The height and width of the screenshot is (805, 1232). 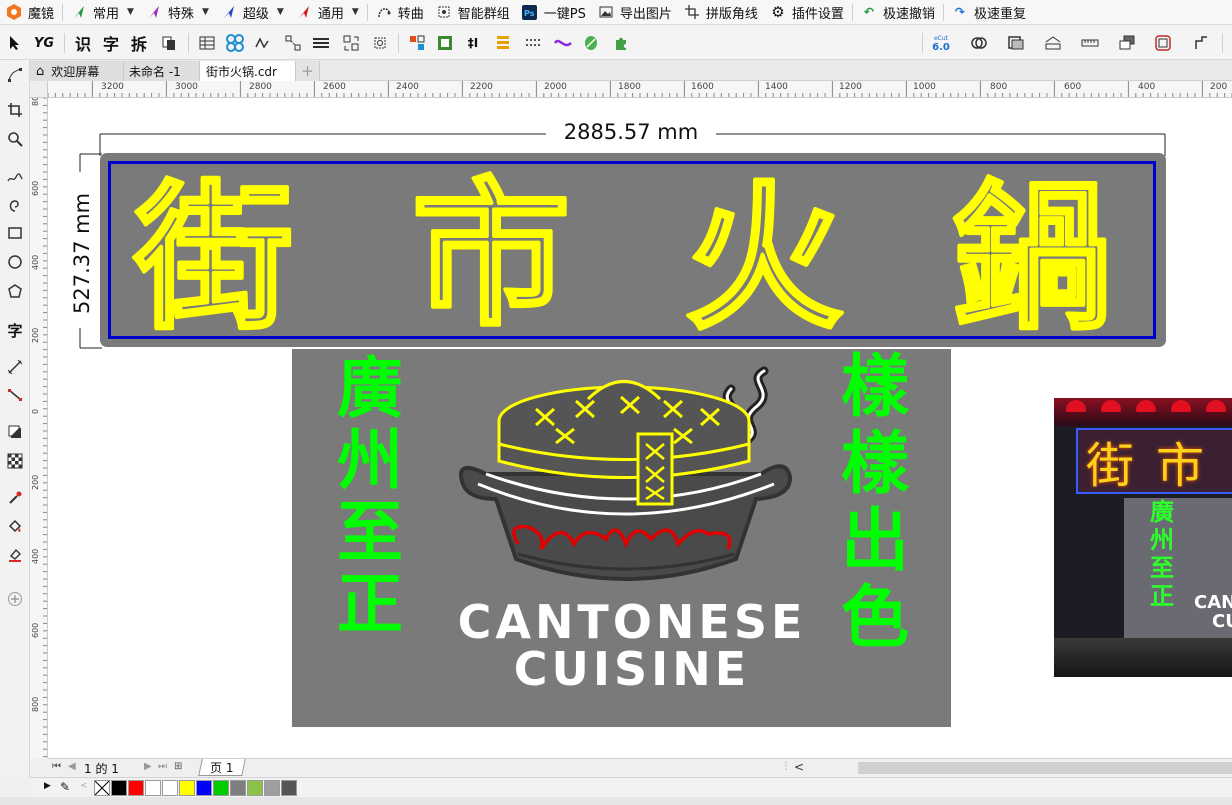 What do you see at coordinates (15, 527) in the screenshot?
I see `fill-tool-button` at bounding box center [15, 527].